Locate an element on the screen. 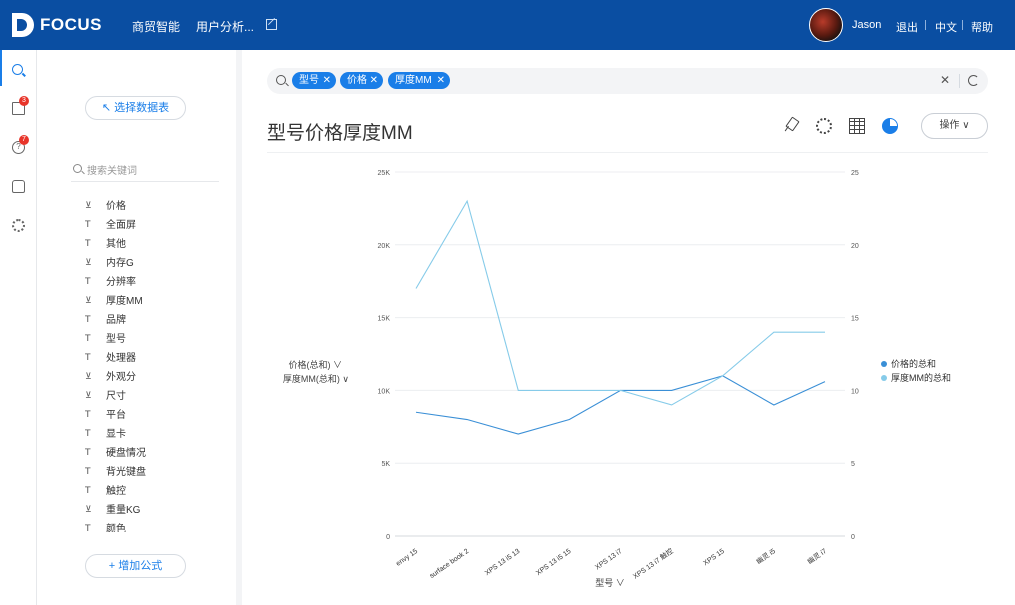  x-tick-label: XPS 13 i7 触控 is located at coordinates (653, 563).